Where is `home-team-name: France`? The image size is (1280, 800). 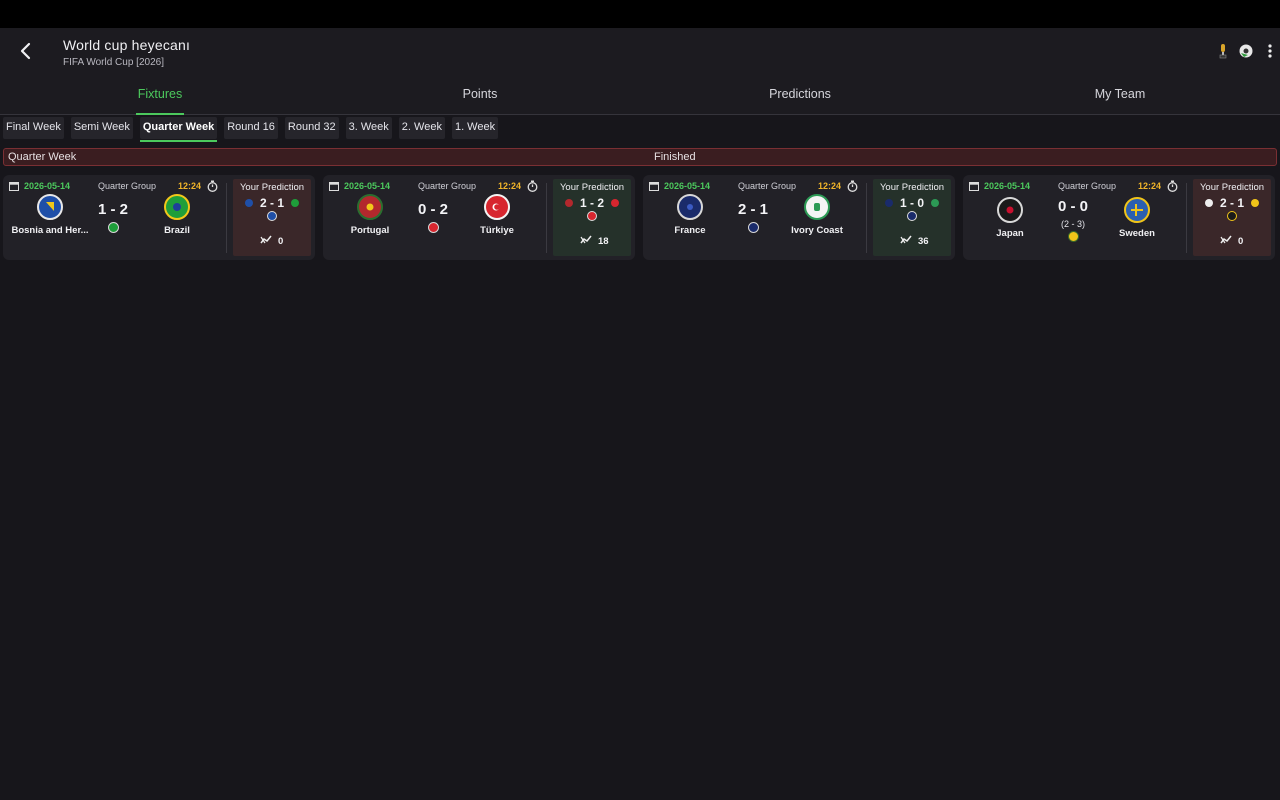
home-team-name: France is located at coordinates (690, 230).